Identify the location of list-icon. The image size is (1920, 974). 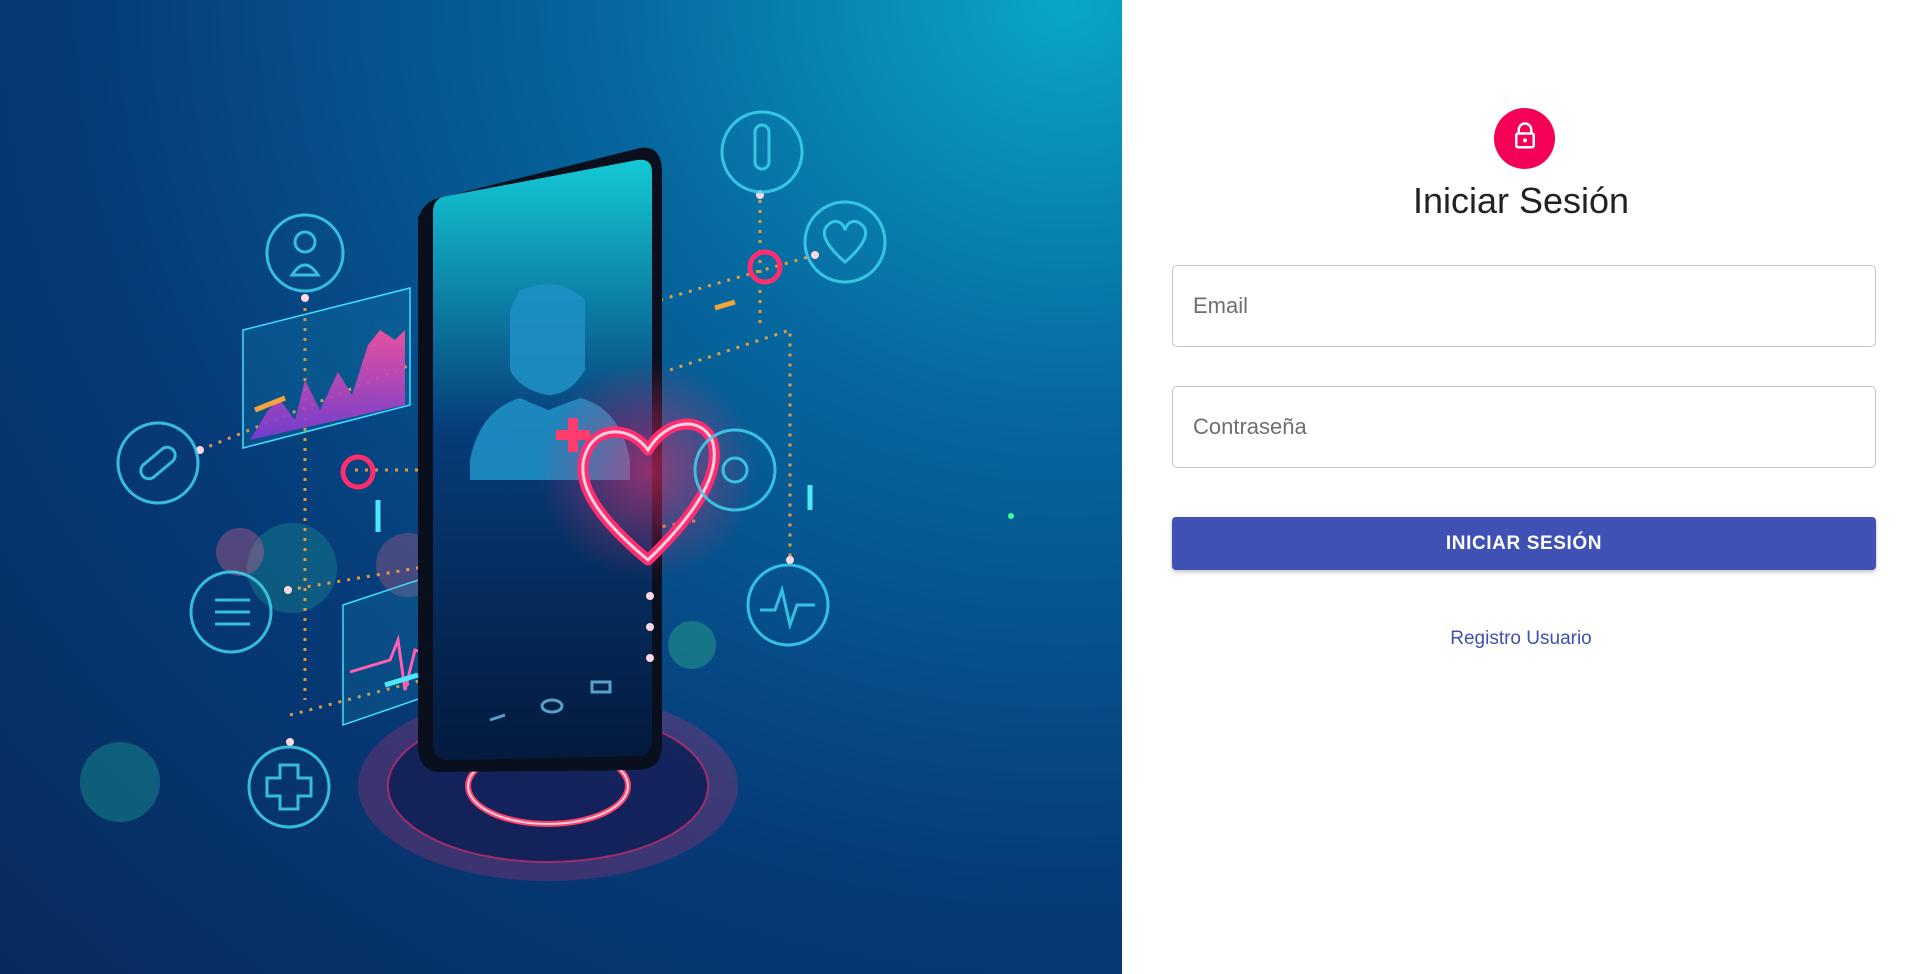
(231, 612).